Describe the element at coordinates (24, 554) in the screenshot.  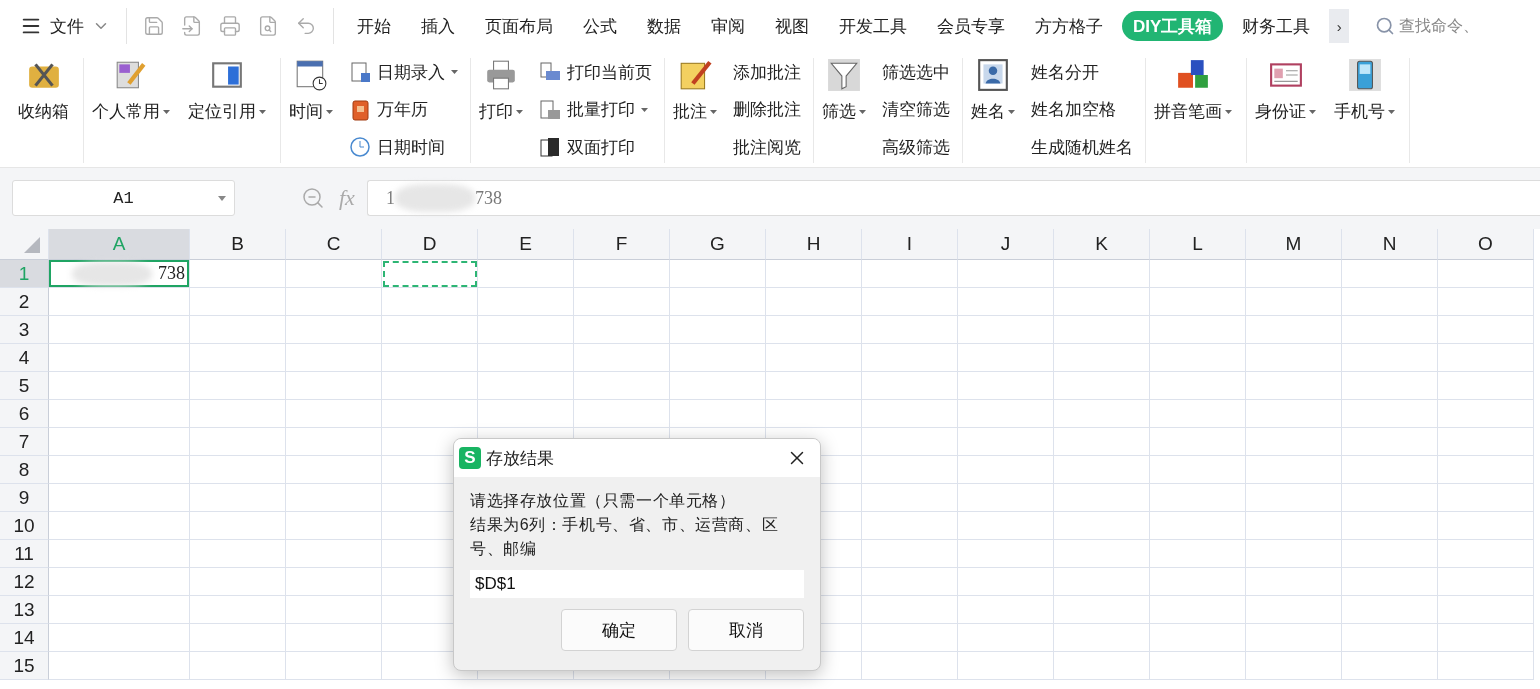
I see `row-header: 11` at that location.